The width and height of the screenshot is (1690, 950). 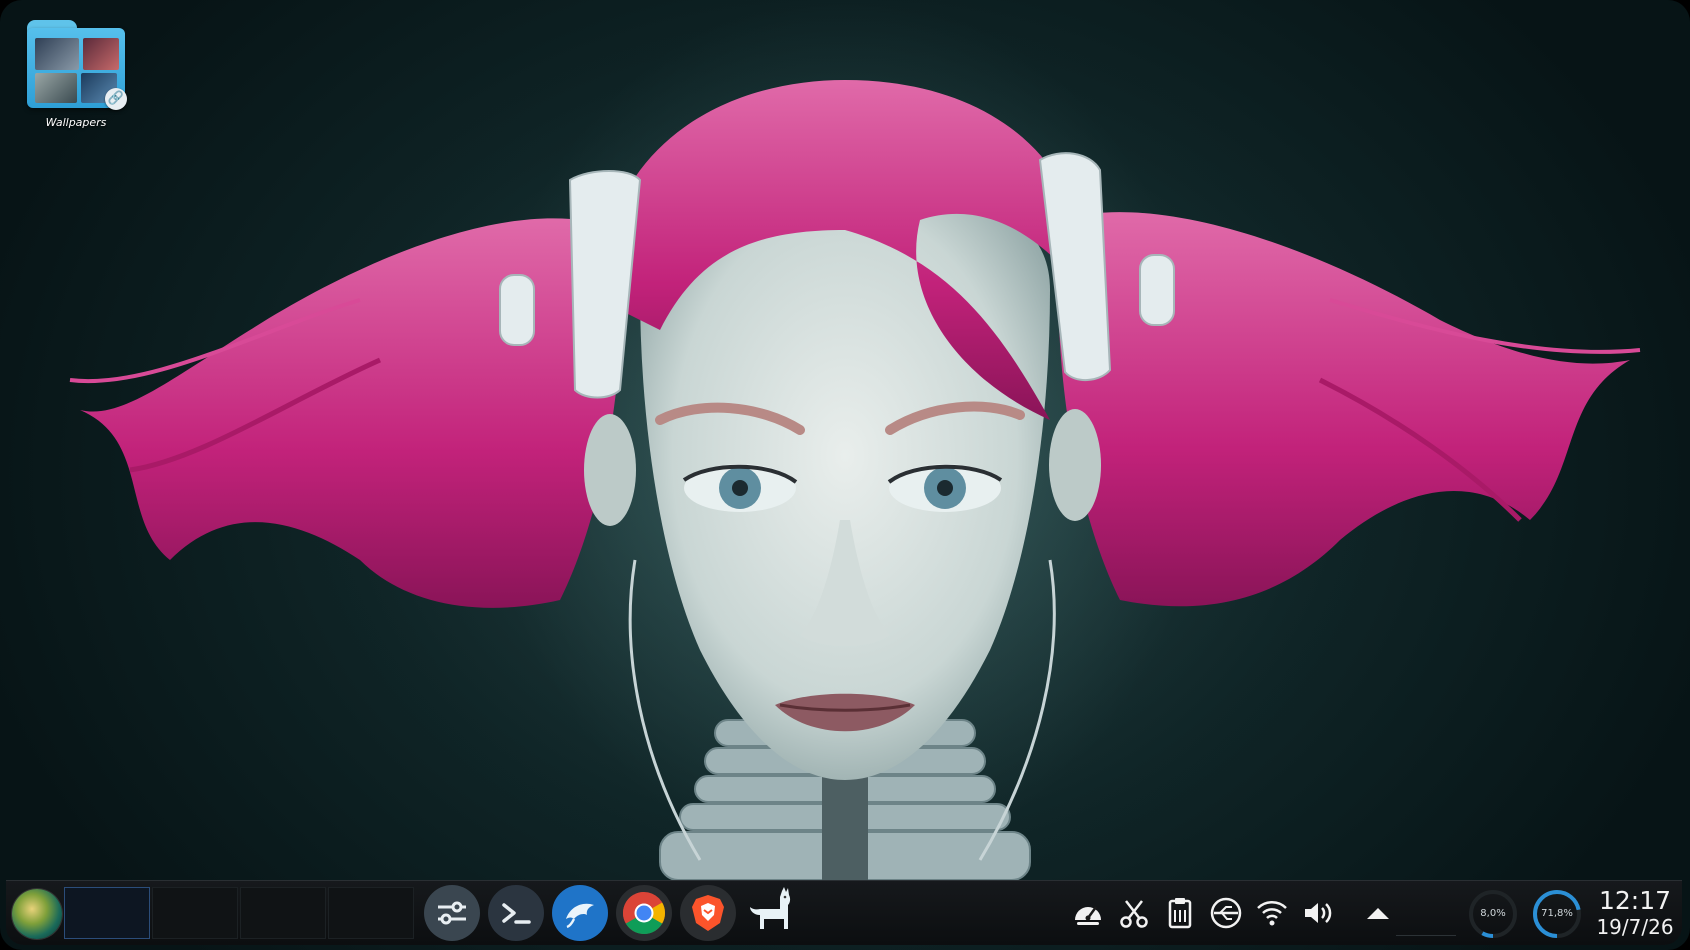 I want to click on task-google-chrome, so click(x=644, y=913).